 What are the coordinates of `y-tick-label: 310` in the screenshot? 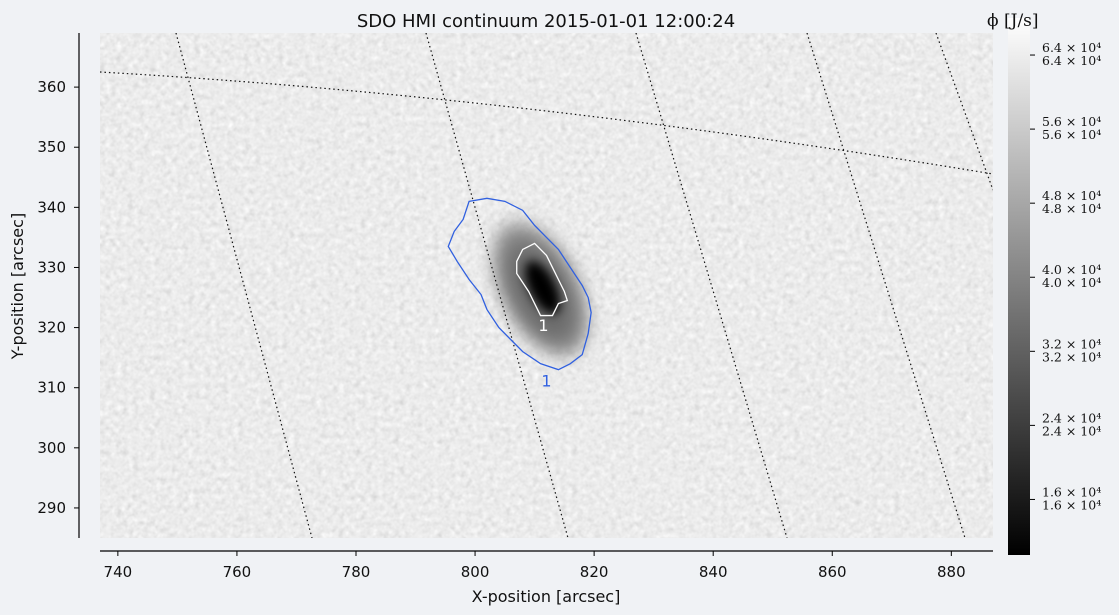 It's located at (51, 388).